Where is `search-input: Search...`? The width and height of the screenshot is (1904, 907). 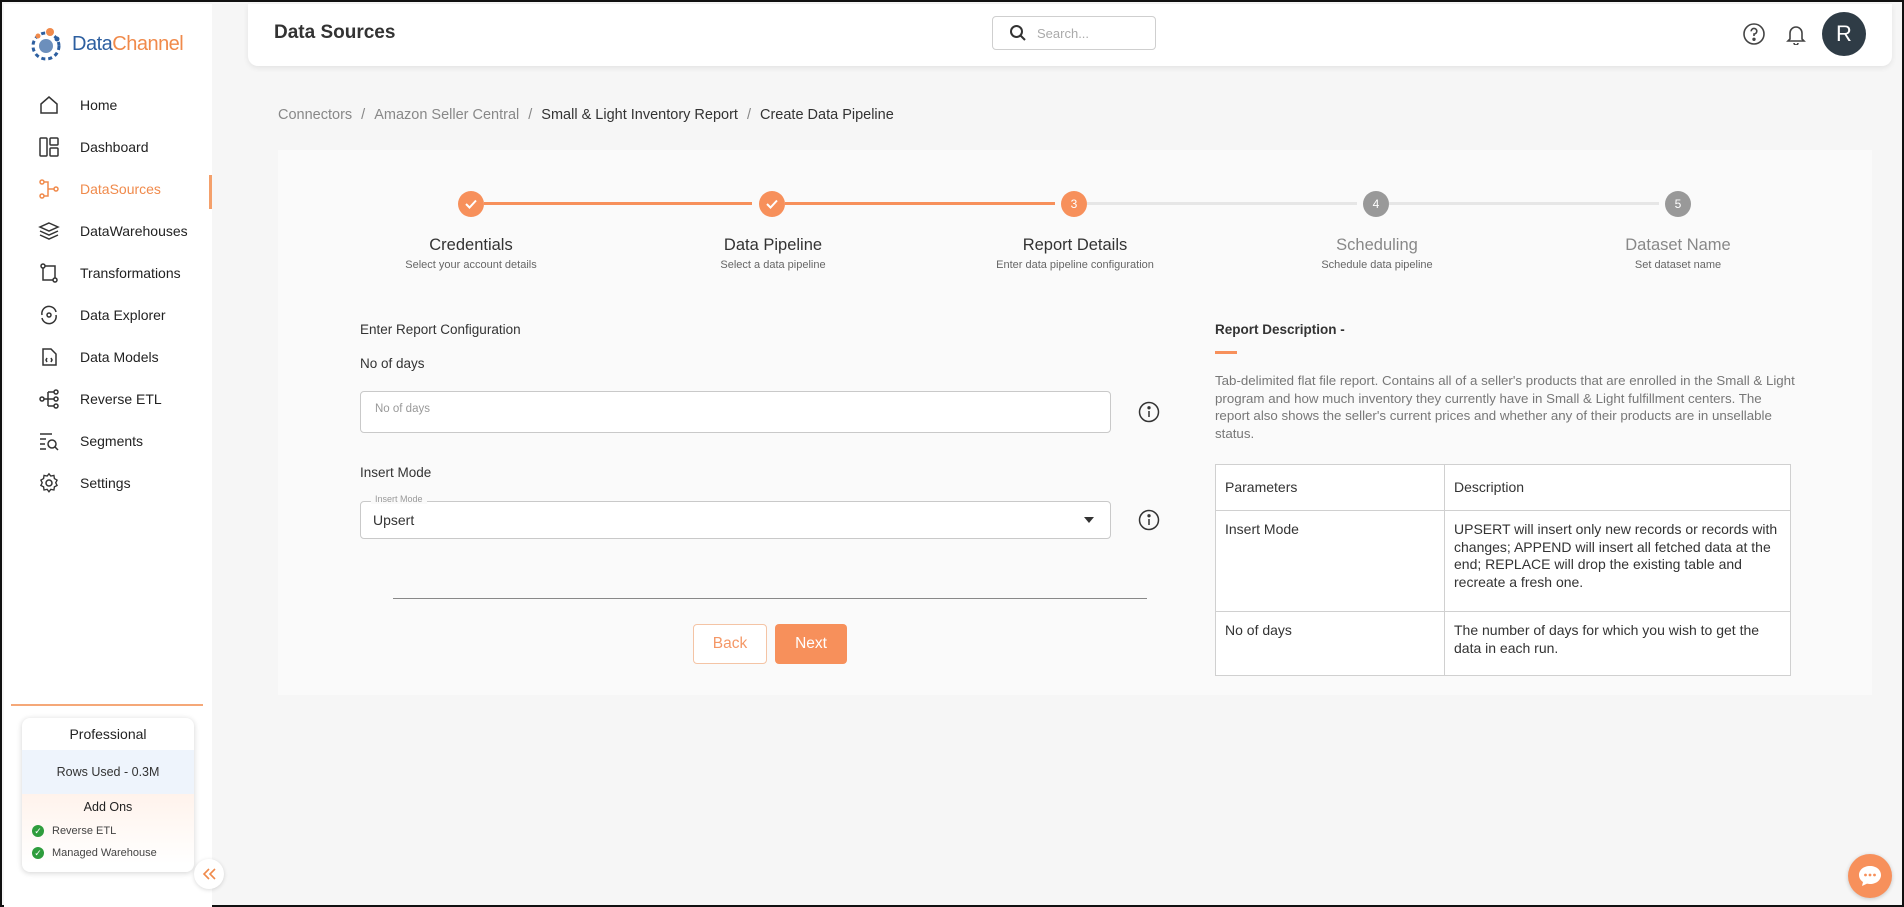 search-input: Search... is located at coordinates (1074, 33).